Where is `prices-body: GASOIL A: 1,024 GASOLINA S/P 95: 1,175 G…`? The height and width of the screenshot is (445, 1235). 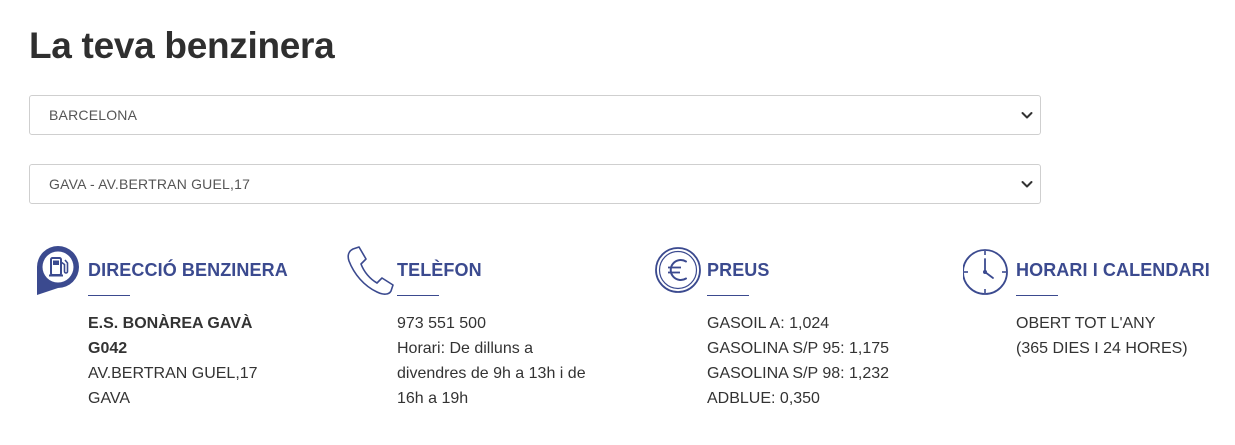 prices-body: GASOIL A: 1,024 GASOLINA S/P 95: 1,175 G… is located at coordinates (798, 361).